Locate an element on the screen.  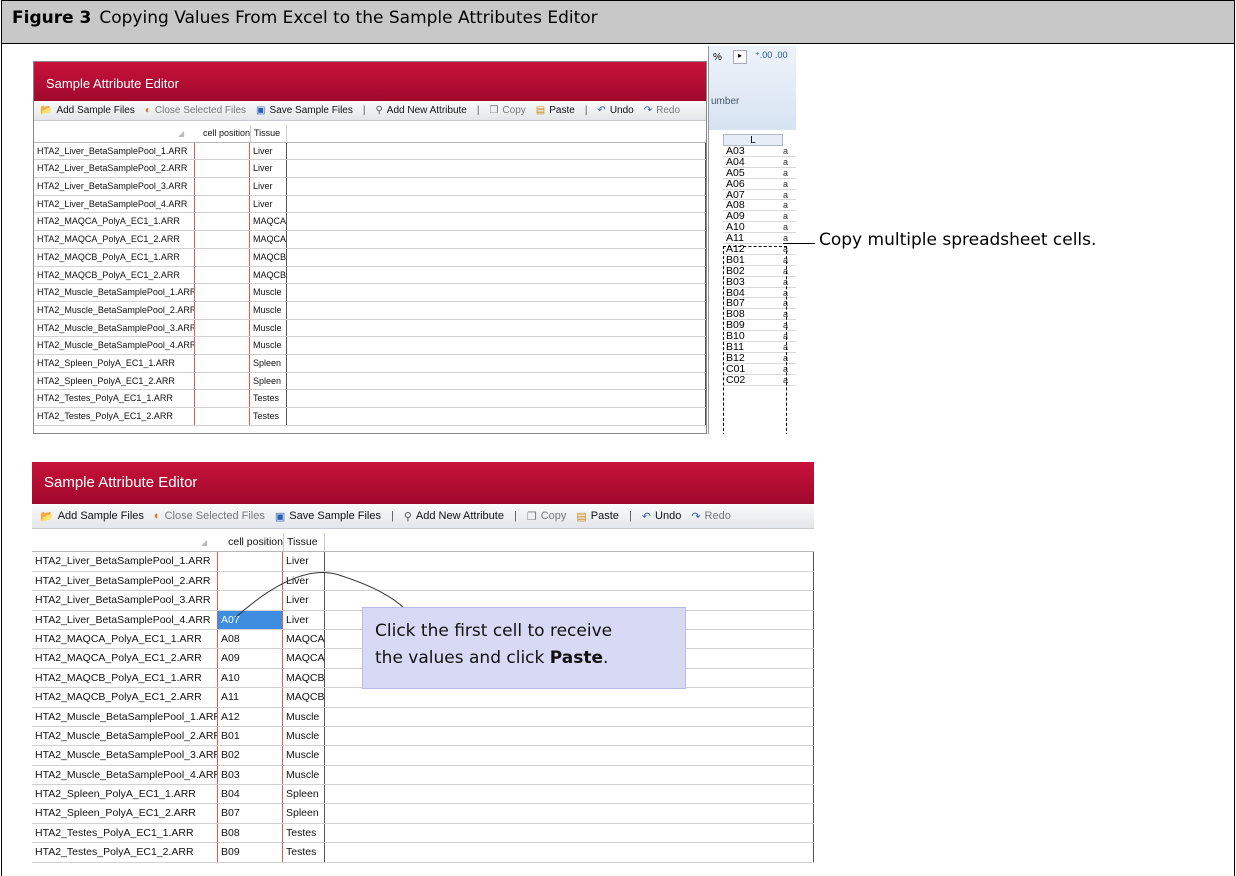
add-sample-files-button: 📂 Add Sample Files is located at coordinates (87, 110).